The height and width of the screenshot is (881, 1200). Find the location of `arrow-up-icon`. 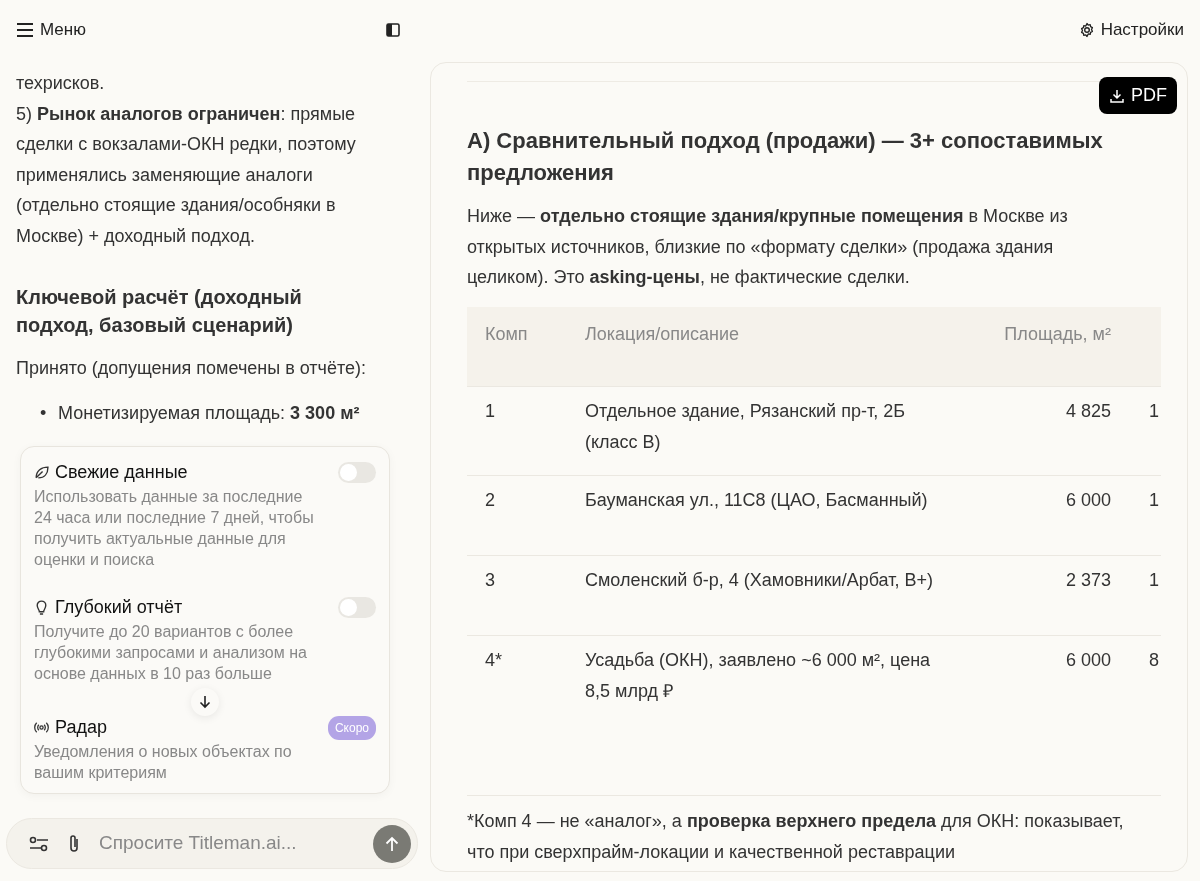

arrow-up-icon is located at coordinates (392, 843).